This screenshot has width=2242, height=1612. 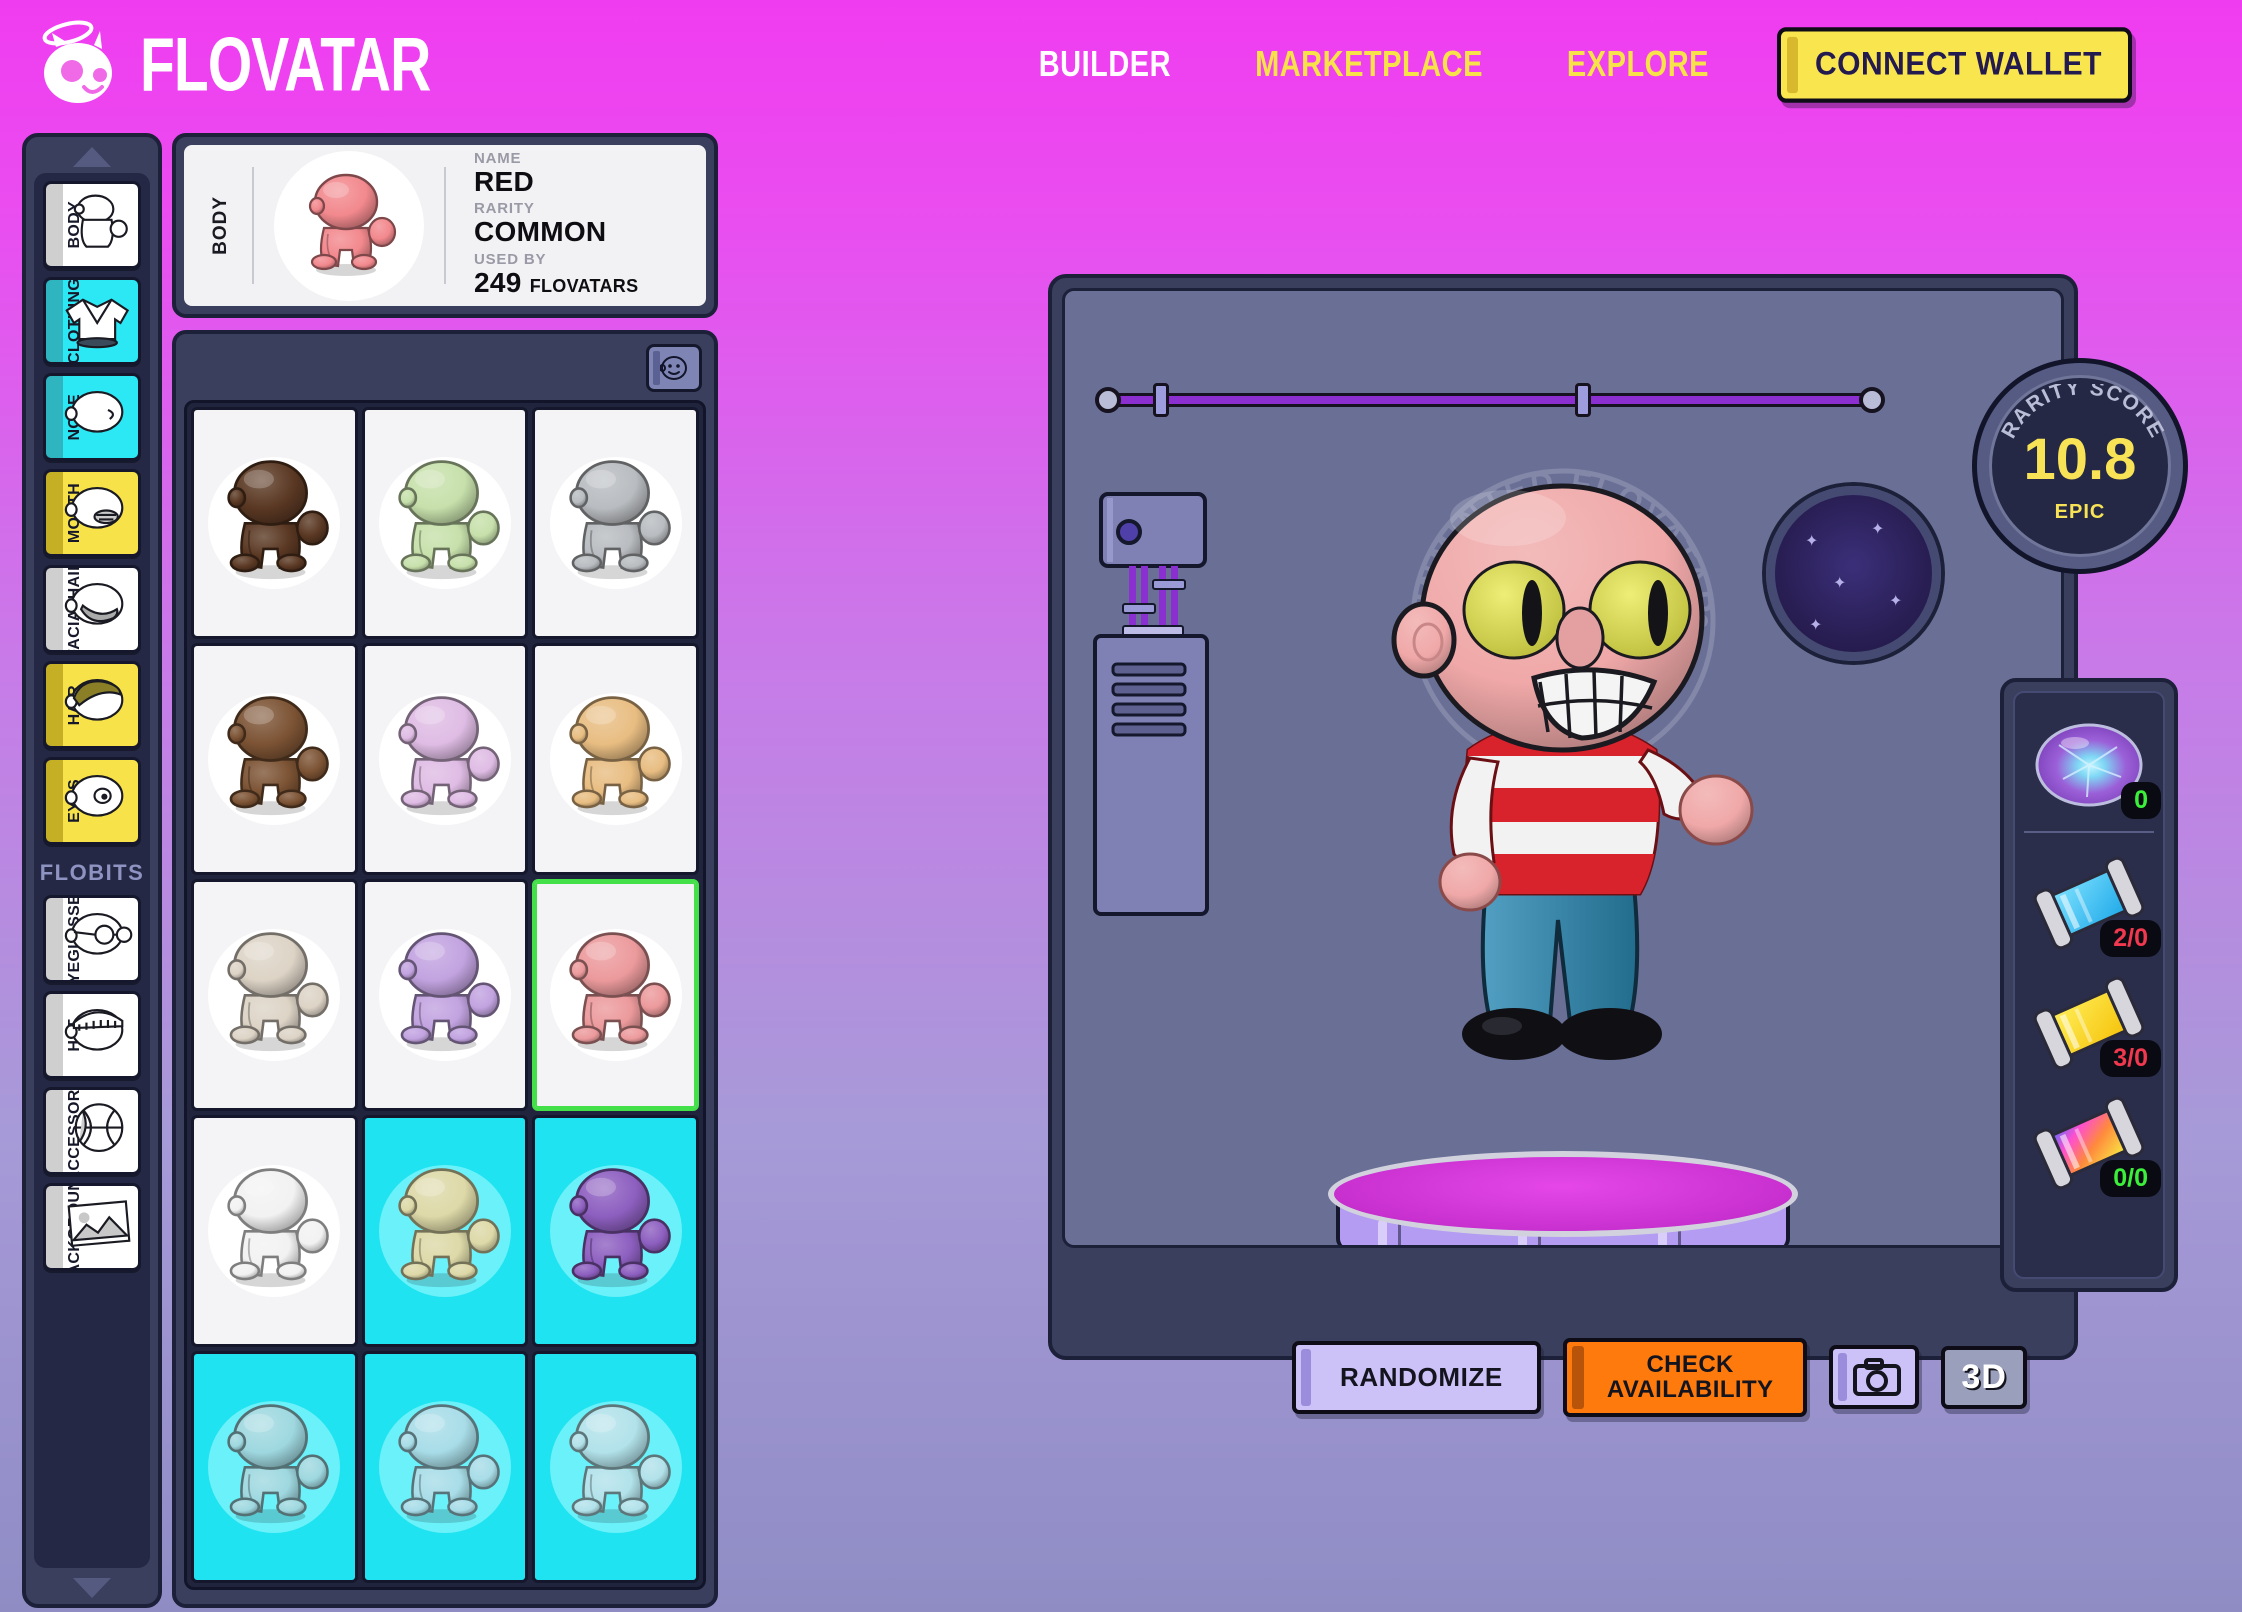 What do you see at coordinates (504, 209) in the screenshot?
I see `info-rarity-label: RARITY` at bounding box center [504, 209].